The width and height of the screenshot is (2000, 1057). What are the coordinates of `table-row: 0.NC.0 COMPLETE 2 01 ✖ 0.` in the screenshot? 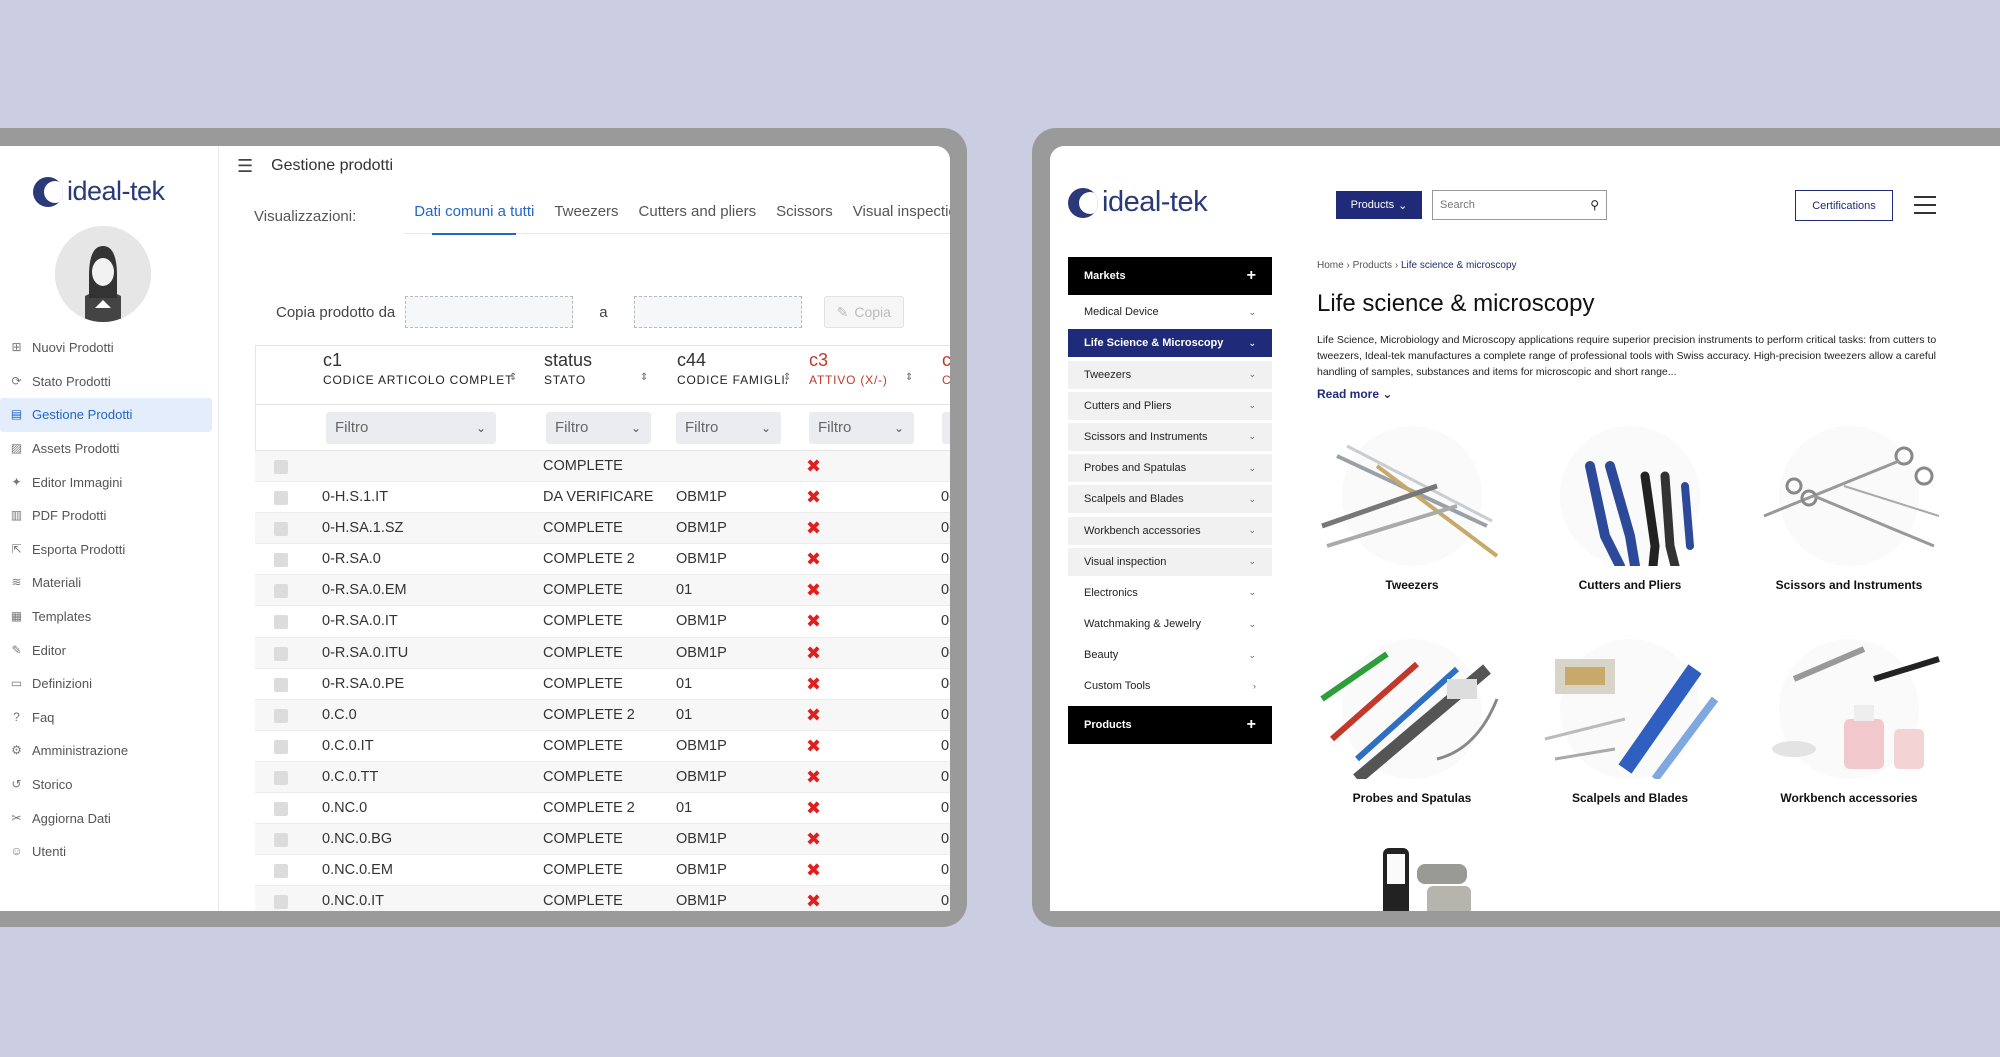 It's located at (602, 809).